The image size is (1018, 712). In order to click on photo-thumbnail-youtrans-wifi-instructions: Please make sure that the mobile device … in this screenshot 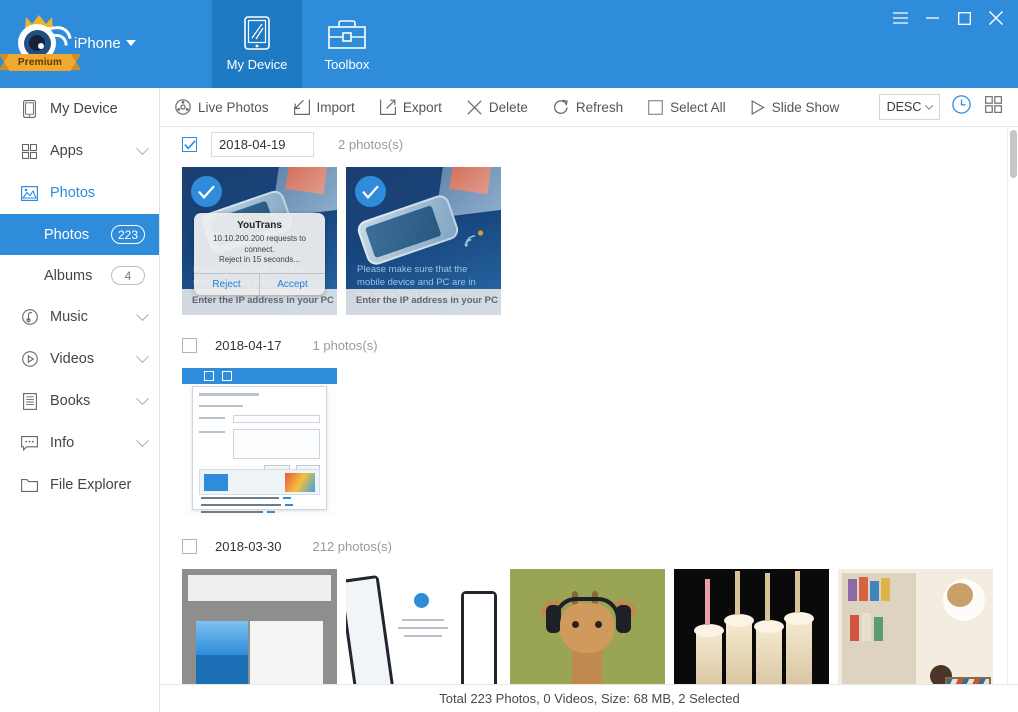, I will do `click(423, 241)`.